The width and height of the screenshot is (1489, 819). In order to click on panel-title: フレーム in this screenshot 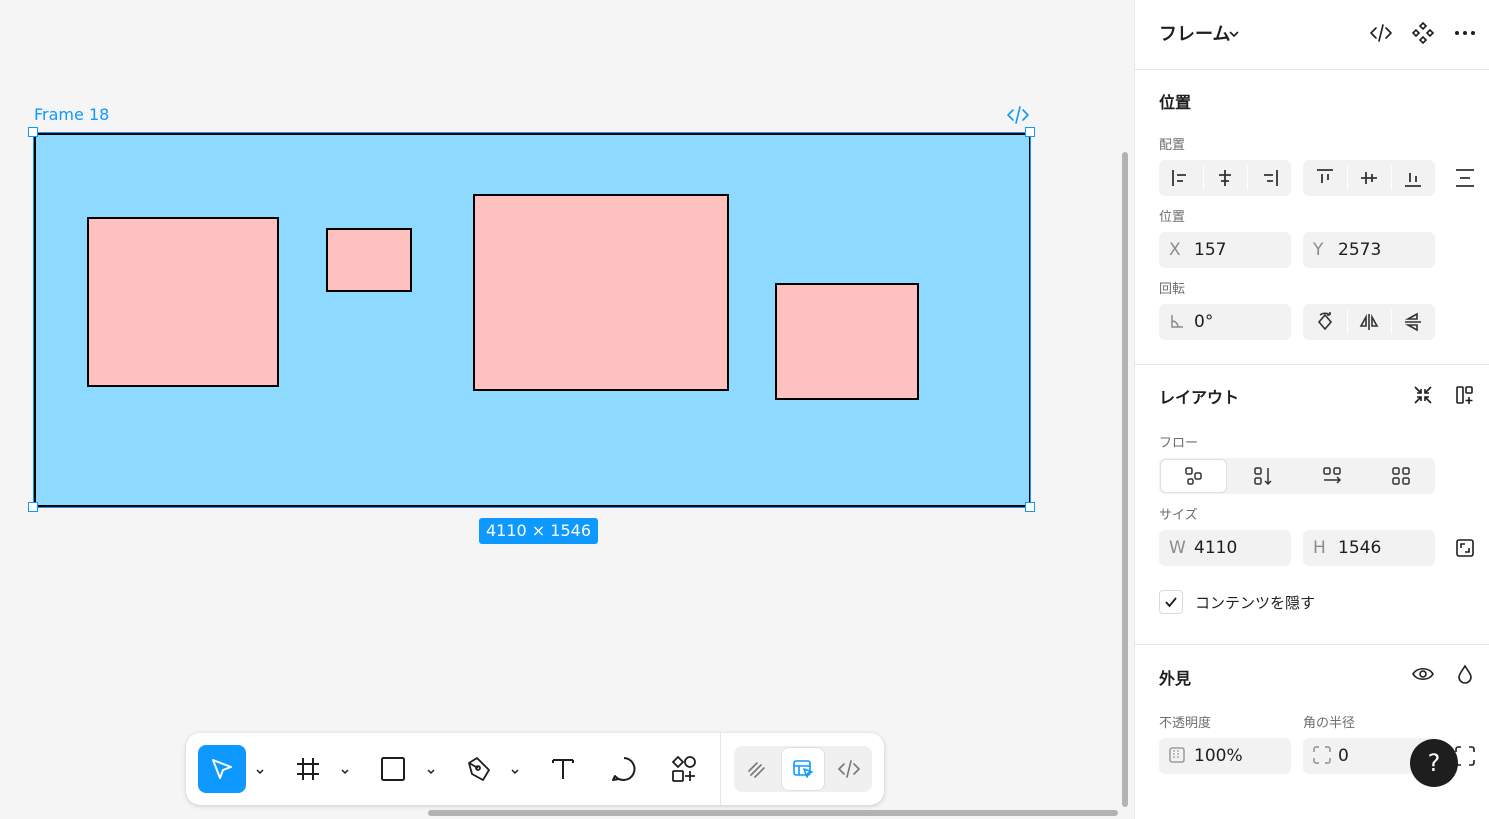, I will do `click(1194, 33)`.